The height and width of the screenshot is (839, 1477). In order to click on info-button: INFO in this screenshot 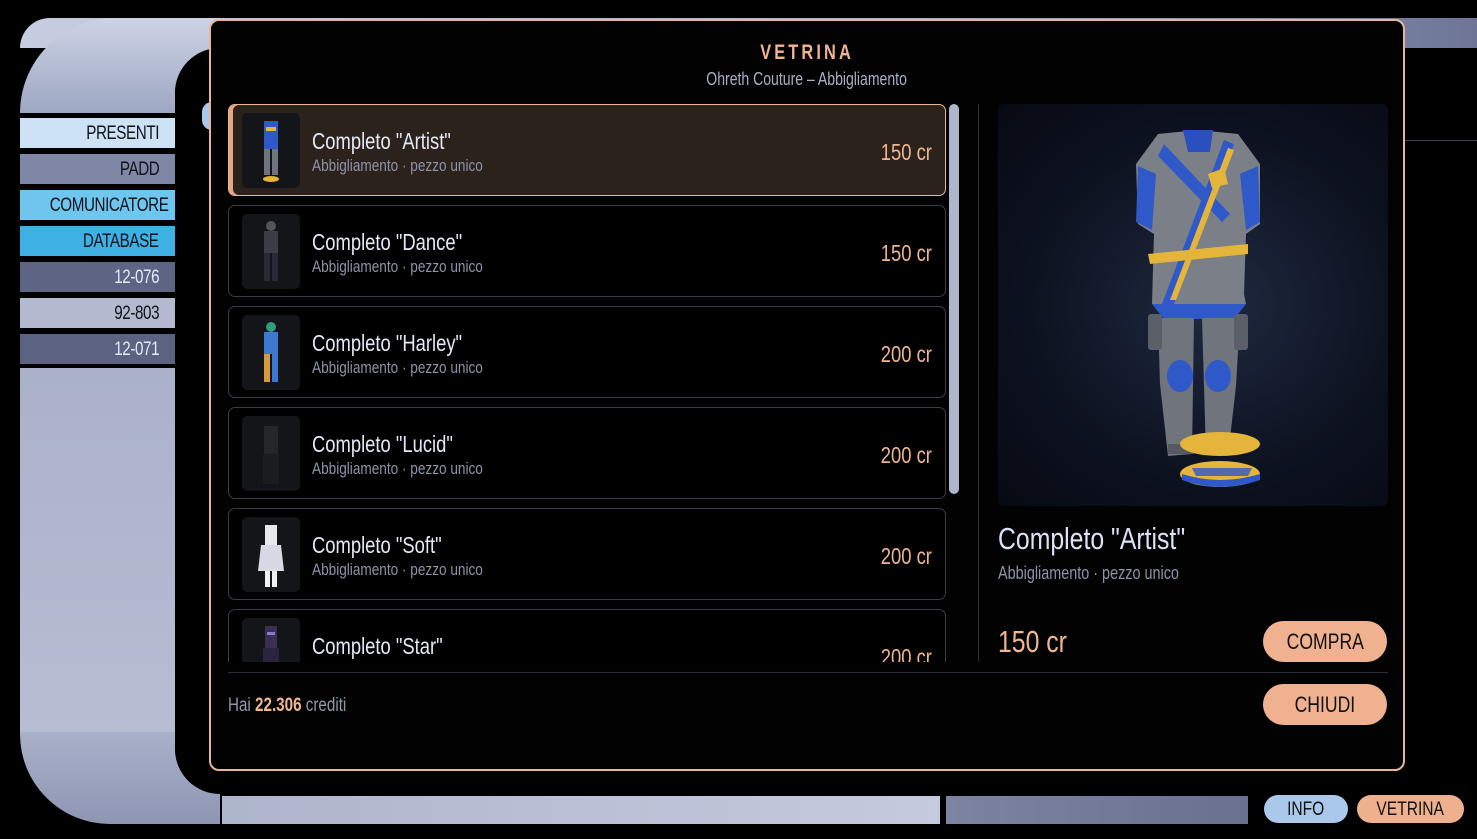, I will do `click(1306, 809)`.